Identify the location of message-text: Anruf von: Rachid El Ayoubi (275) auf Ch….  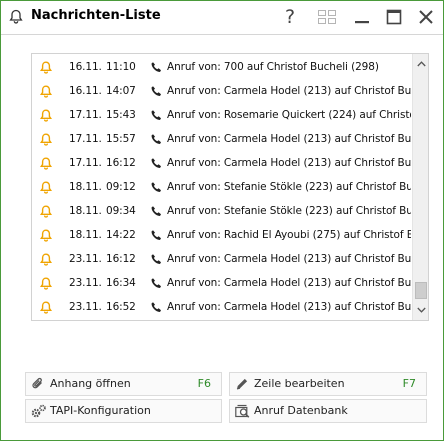
(289, 235).